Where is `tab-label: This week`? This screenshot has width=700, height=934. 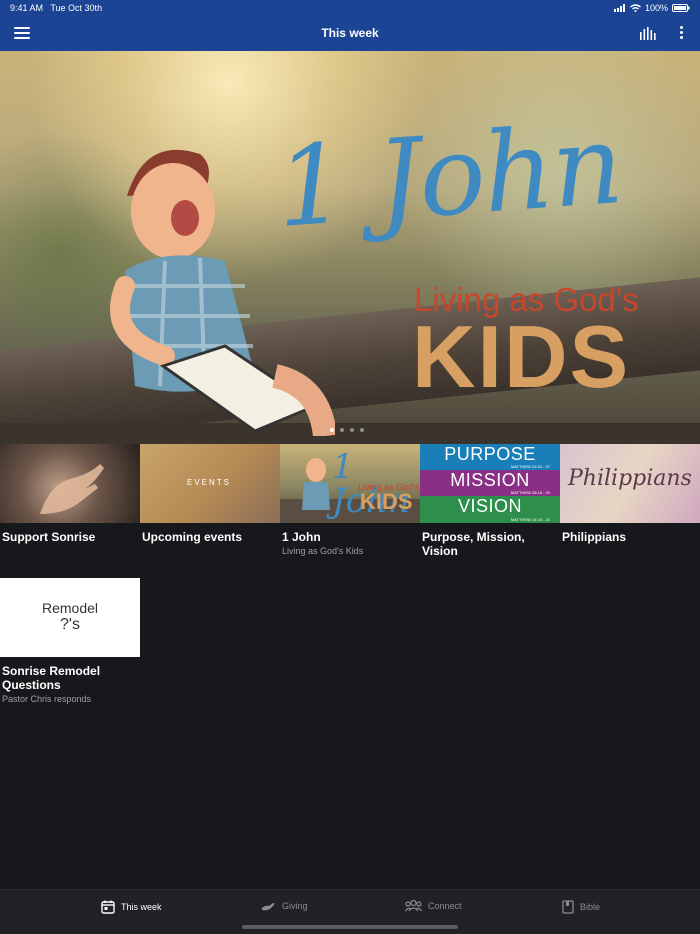 tab-label: This week is located at coordinates (141, 907).